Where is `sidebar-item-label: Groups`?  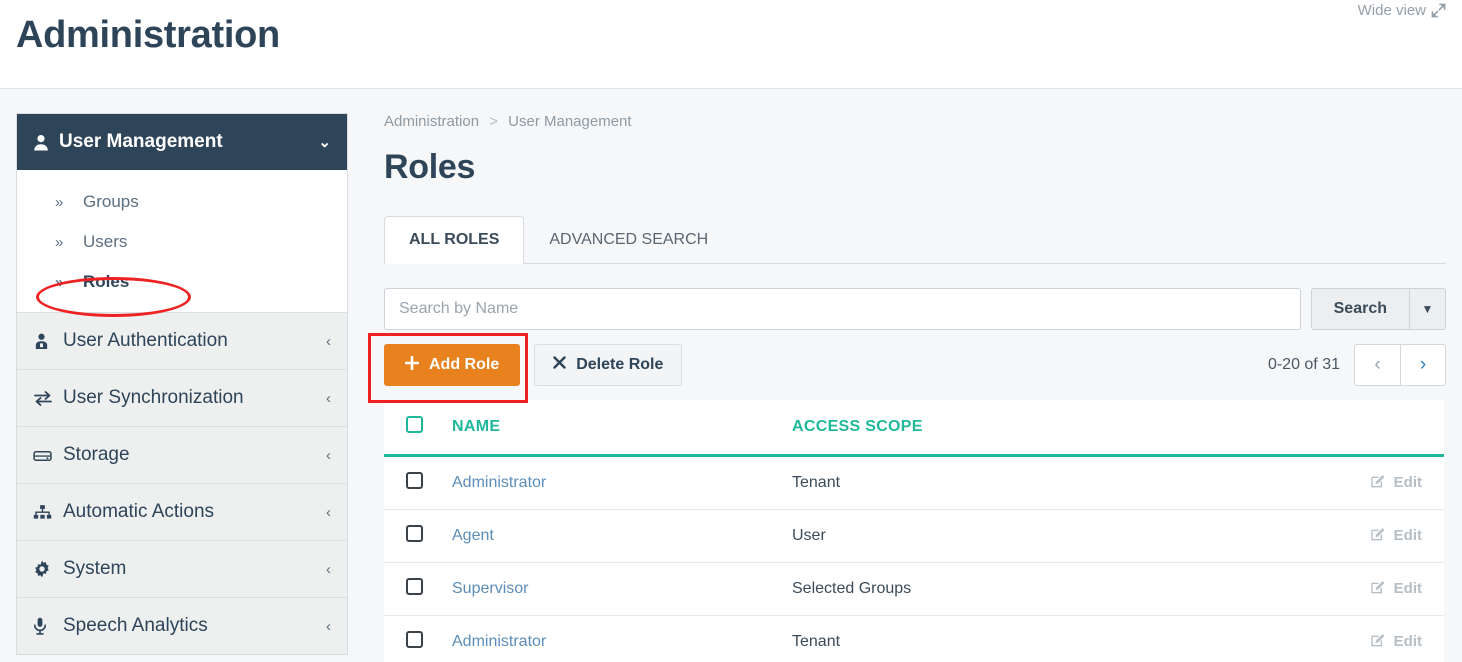 sidebar-item-label: Groups is located at coordinates (111, 201).